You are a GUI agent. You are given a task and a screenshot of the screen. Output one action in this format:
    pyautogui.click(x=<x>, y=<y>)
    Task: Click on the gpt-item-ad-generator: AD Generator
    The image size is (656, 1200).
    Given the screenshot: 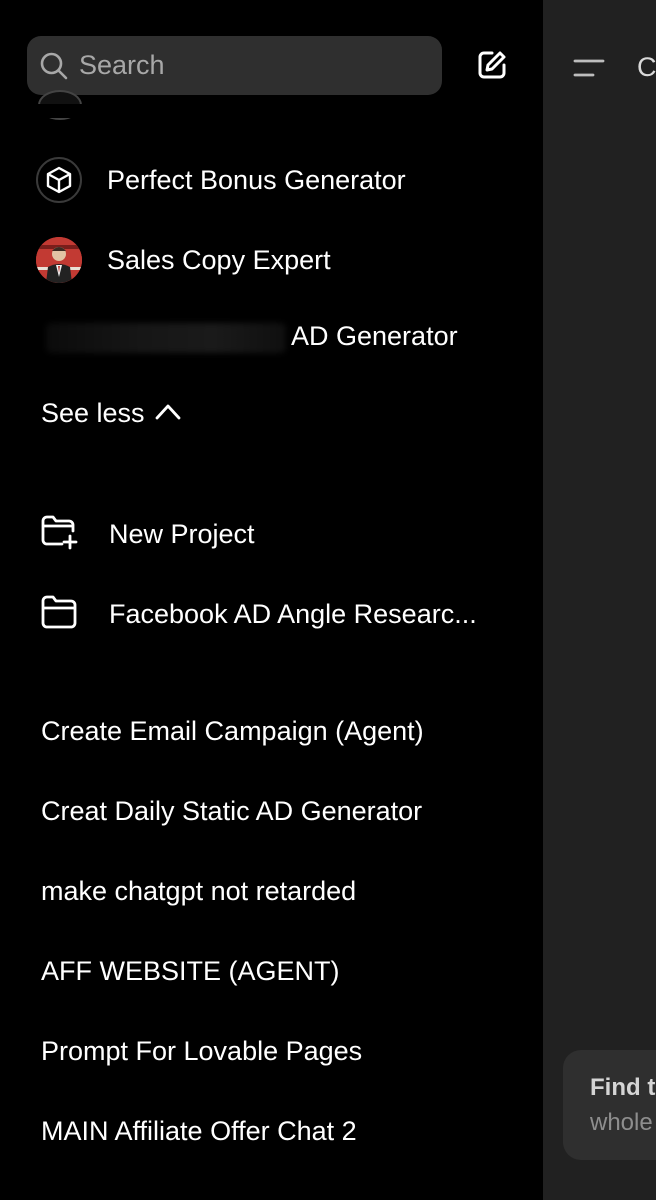 What is the action you would take?
    pyautogui.click(x=374, y=336)
    